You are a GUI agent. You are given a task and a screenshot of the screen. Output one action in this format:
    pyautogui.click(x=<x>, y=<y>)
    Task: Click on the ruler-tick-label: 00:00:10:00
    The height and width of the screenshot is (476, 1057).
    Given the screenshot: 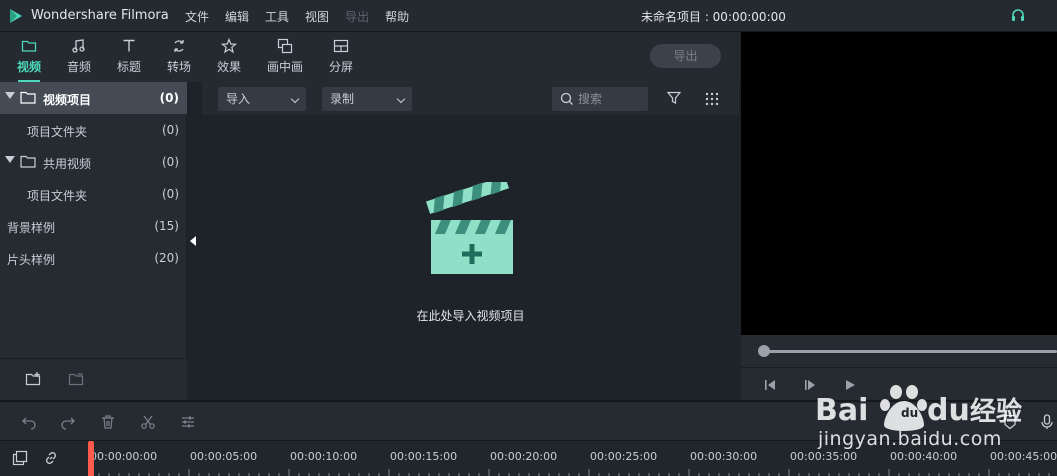 What is the action you would take?
    pyautogui.click(x=324, y=456)
    